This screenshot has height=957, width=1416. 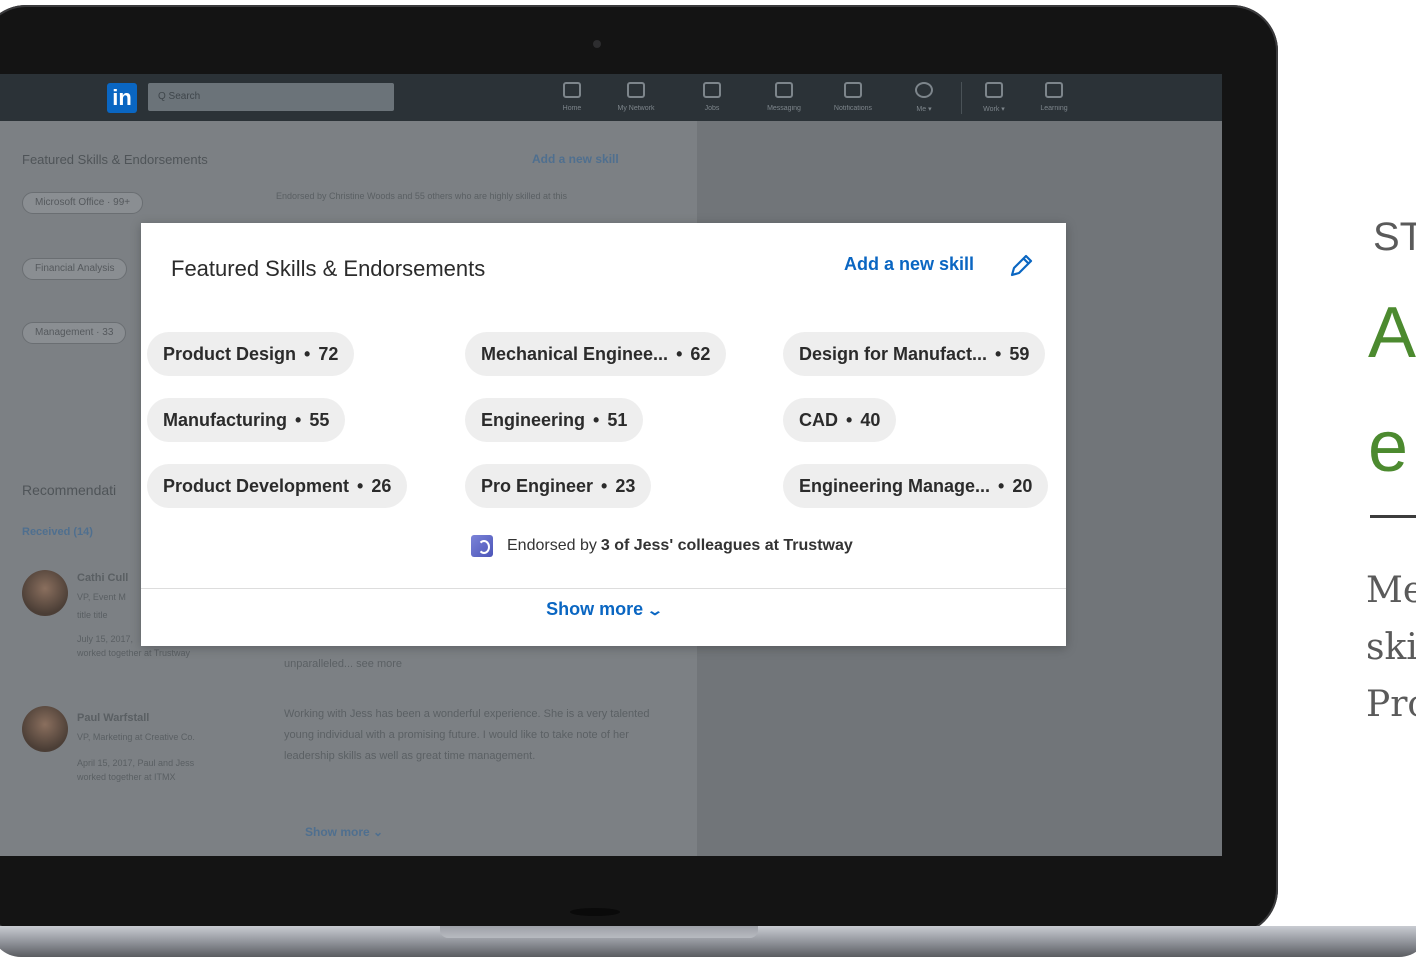 I want to click on home-icon, so click(x=572, y=90).